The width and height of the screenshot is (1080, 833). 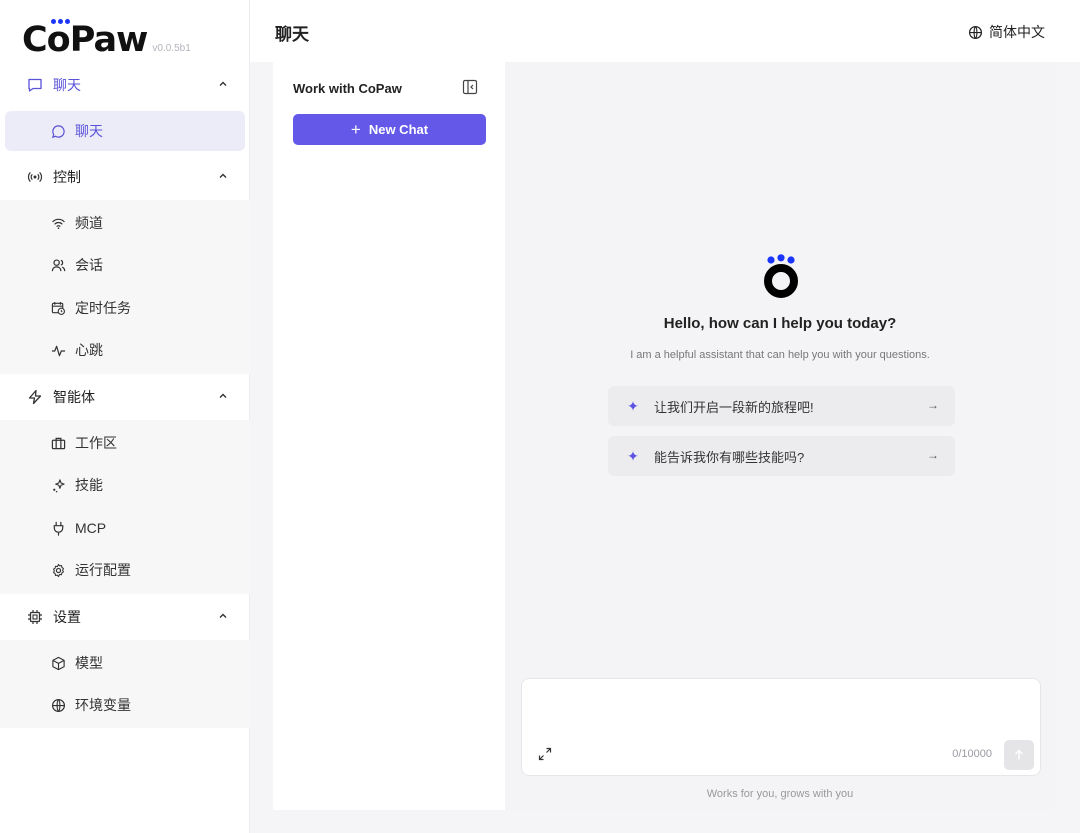 I want to click on sidebar-item-mcp: MCP, so click(x=78, y=528).